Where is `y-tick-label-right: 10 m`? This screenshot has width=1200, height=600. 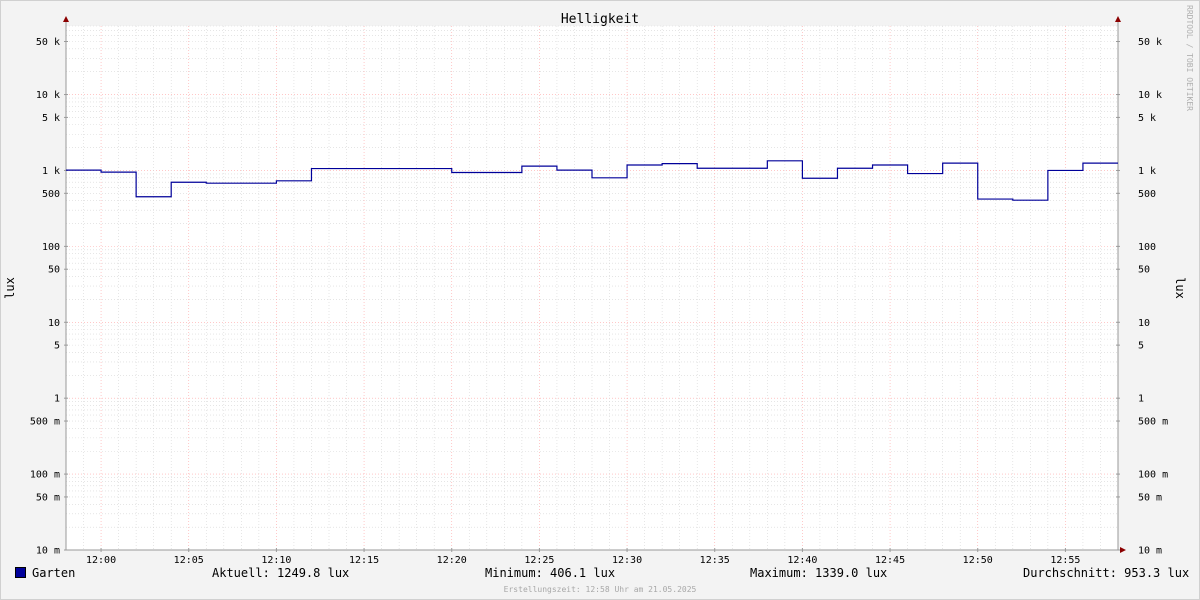 y-tick-label-right: 10 m is located at coordinates (1150, 551).